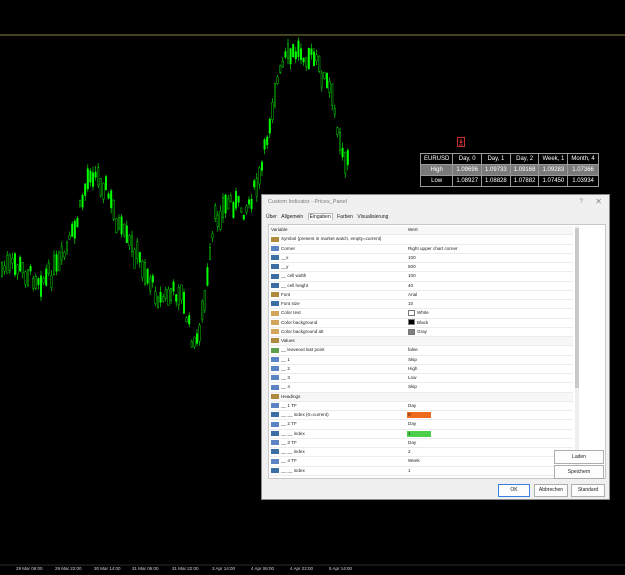 This screenshot has width=625, height=575. Describe the element at coordinates (421, 462) in the screenshot. I see `parameter-row: __ 4 TF Week` at that location.